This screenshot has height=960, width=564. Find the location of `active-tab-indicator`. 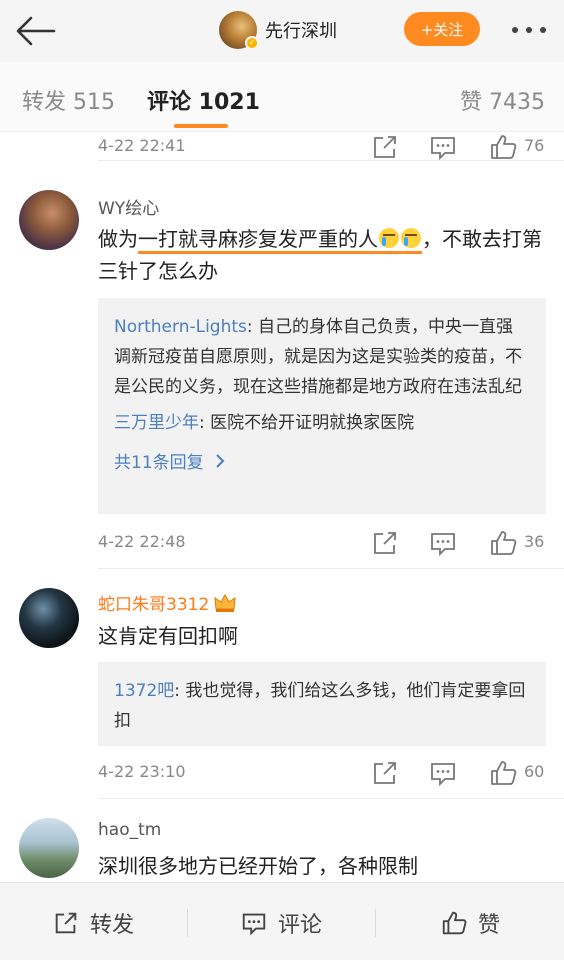

active-tab-indicator is located at coordinates (201, 126).